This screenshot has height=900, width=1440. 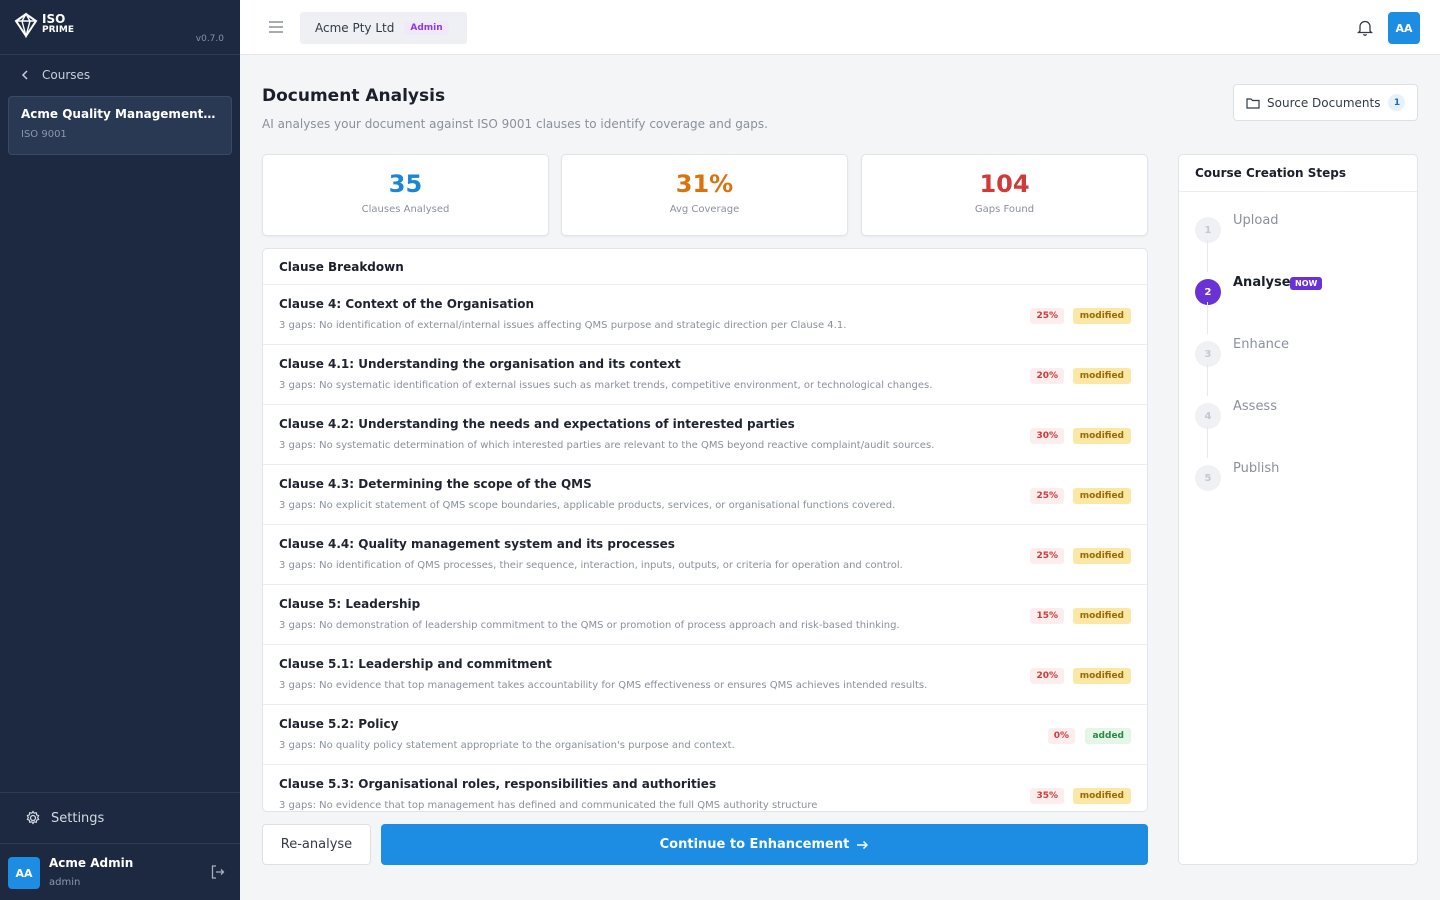 I want to click on logo-row: ISO PRIME v0.7.0, so click(x=120, y=27).